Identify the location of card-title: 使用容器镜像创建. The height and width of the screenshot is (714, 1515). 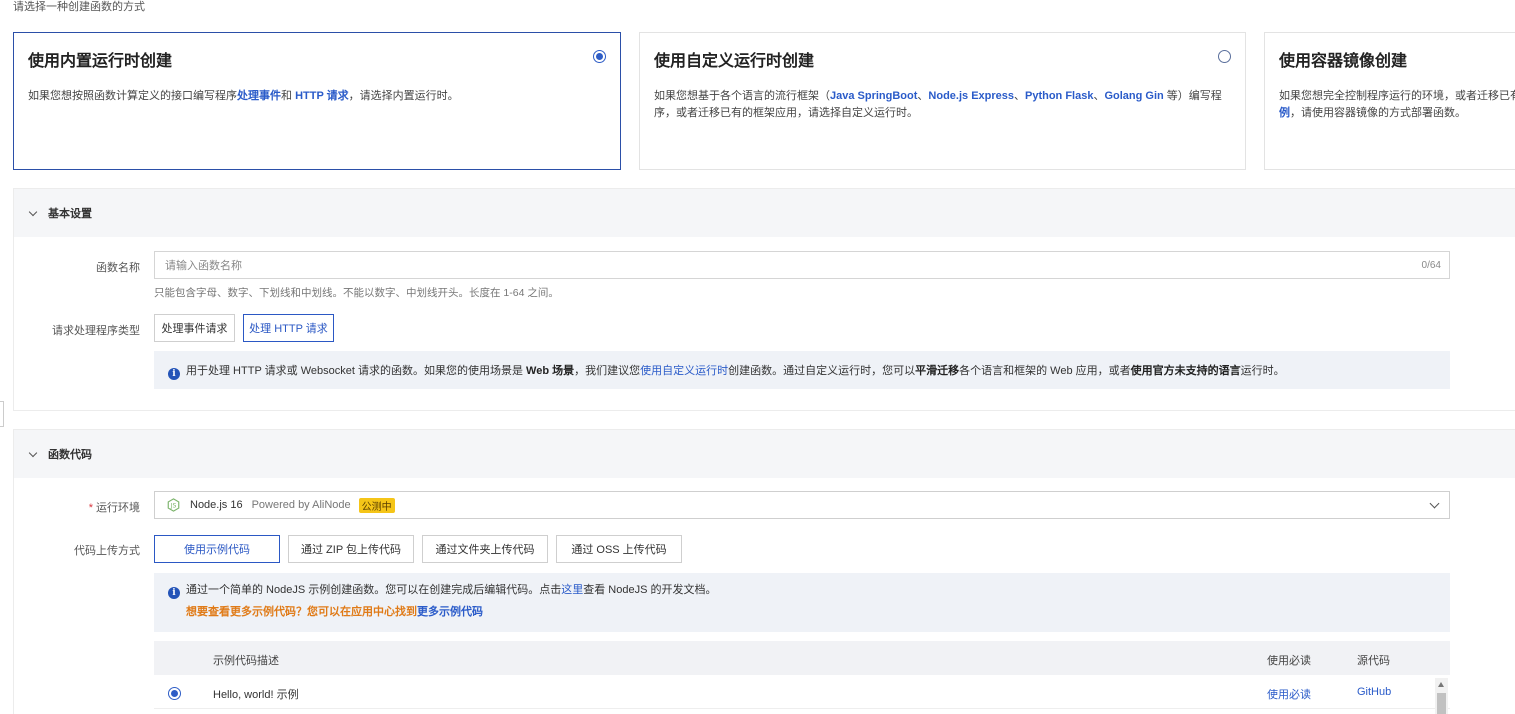
(1343, 61).